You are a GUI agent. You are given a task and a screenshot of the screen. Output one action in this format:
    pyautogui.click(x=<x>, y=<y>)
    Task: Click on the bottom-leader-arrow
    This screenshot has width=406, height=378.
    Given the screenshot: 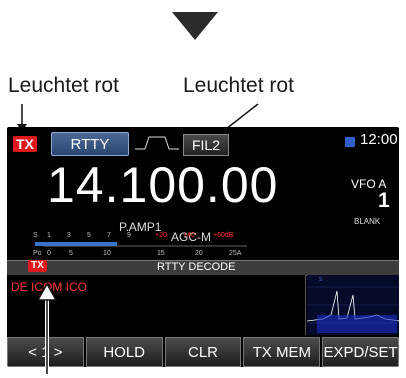 What is the action you would take?
    pyautogui.click(x=47, y=328)
    